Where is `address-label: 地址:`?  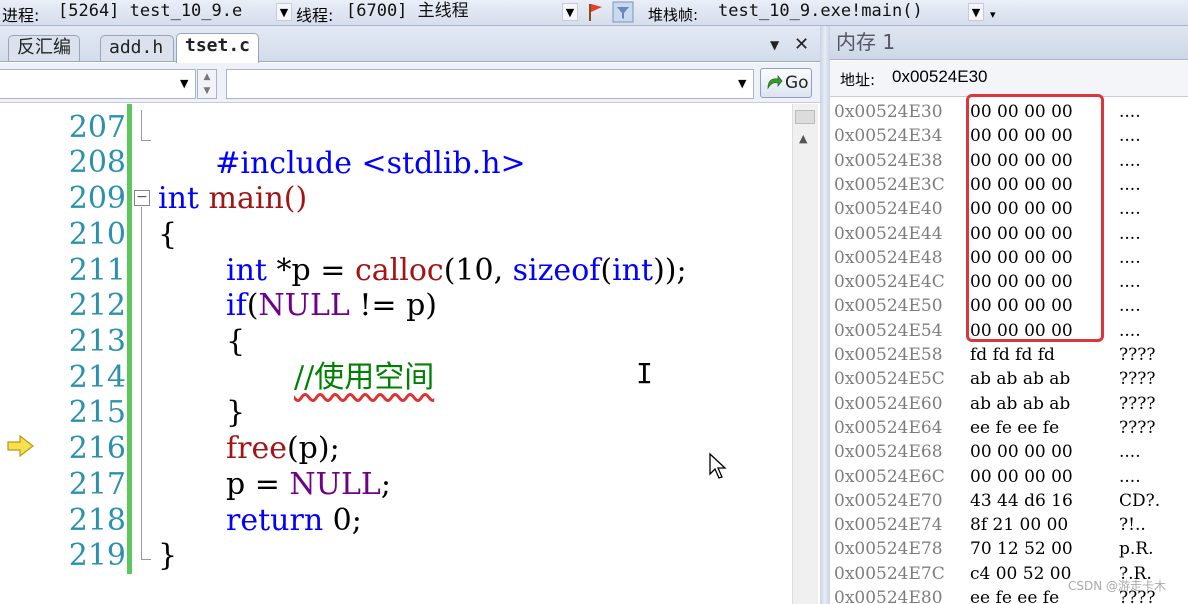
address-label: 地址: is located at coordinates (858, 80).